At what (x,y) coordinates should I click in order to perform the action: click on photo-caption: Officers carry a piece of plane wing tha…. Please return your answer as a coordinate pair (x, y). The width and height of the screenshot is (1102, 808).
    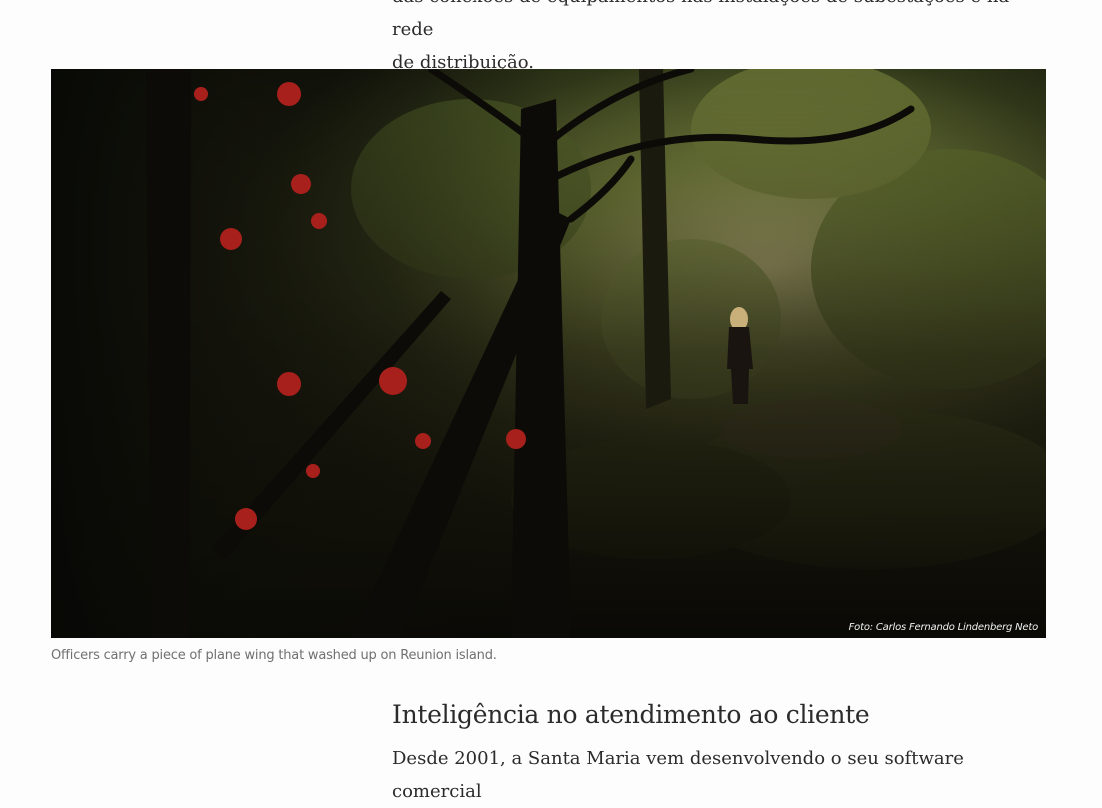
    Looking at the image, I should click on (274, 655).